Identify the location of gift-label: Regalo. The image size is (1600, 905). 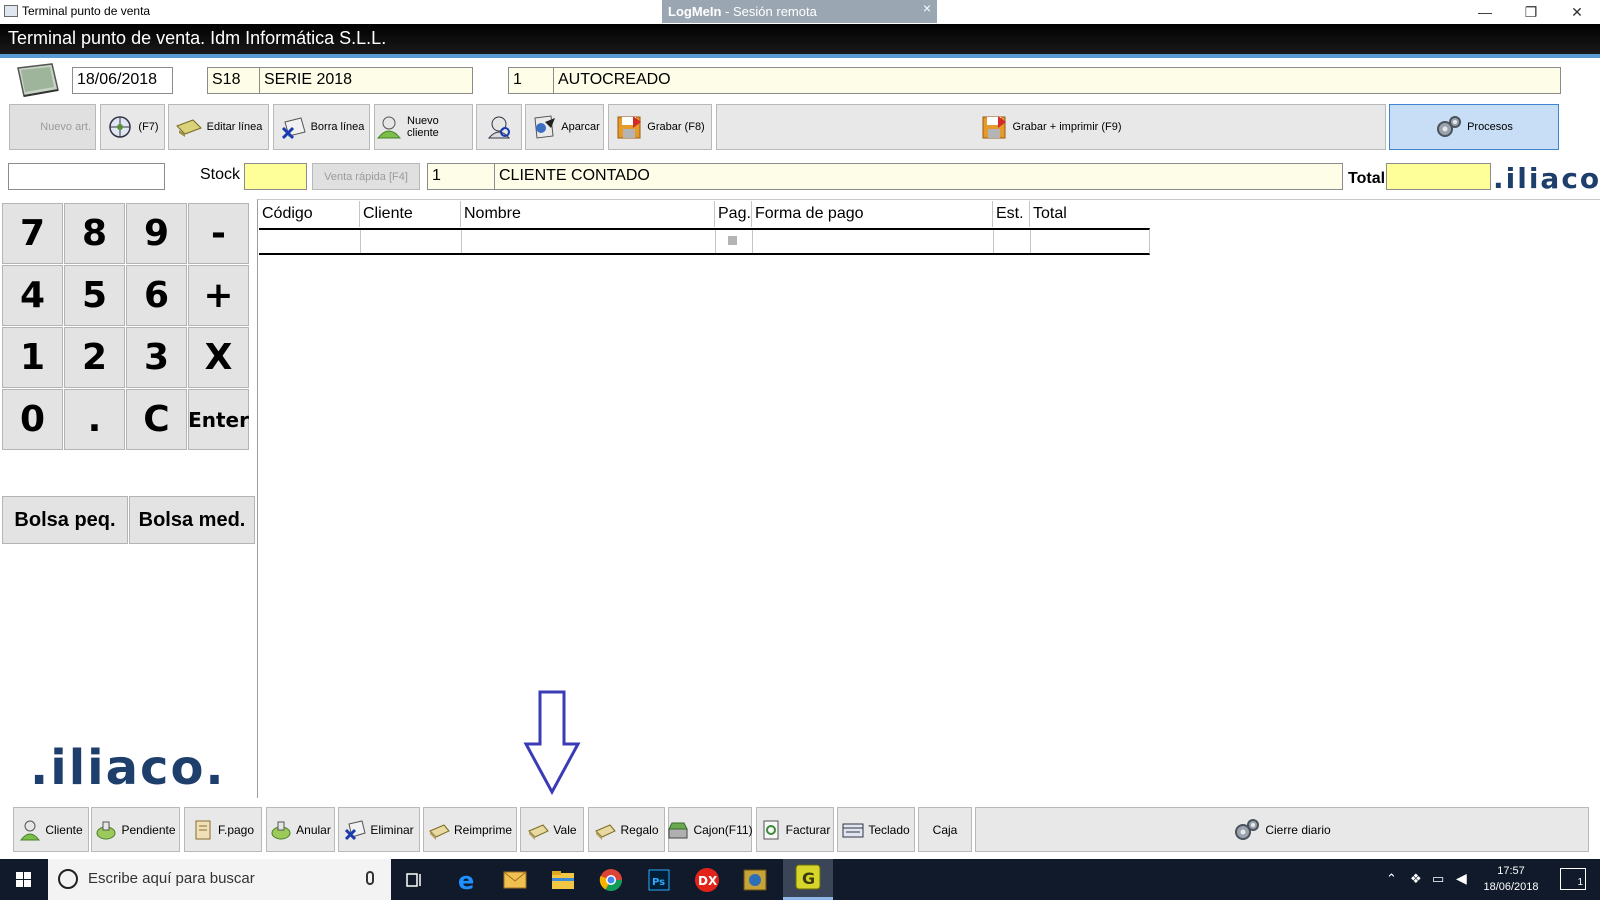
(639, 829).